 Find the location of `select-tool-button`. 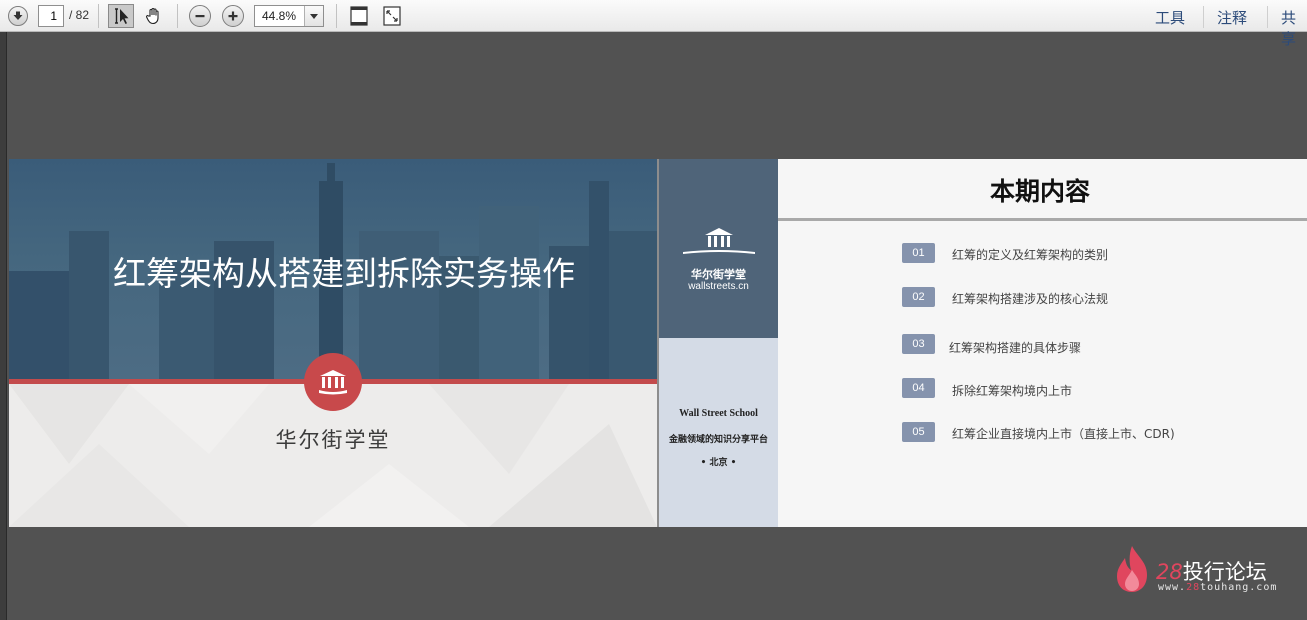

select-tool-button is located at coordinates (121, 16).